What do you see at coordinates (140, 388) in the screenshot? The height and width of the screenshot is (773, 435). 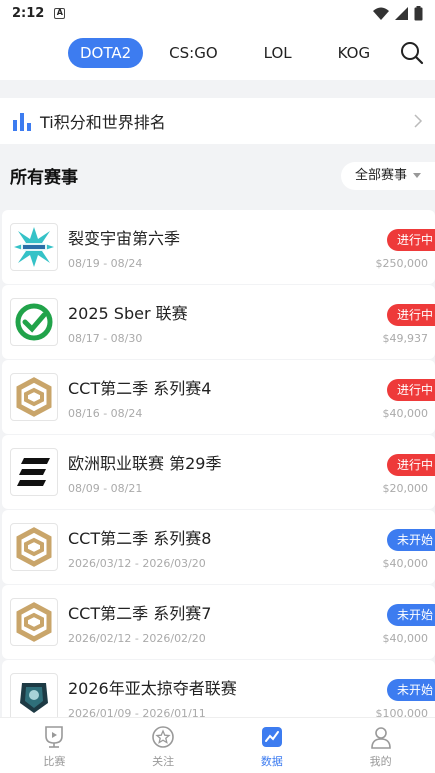 I see `tournament-name: CCT第二季 系列赛4` at bounding box center [140, 388].